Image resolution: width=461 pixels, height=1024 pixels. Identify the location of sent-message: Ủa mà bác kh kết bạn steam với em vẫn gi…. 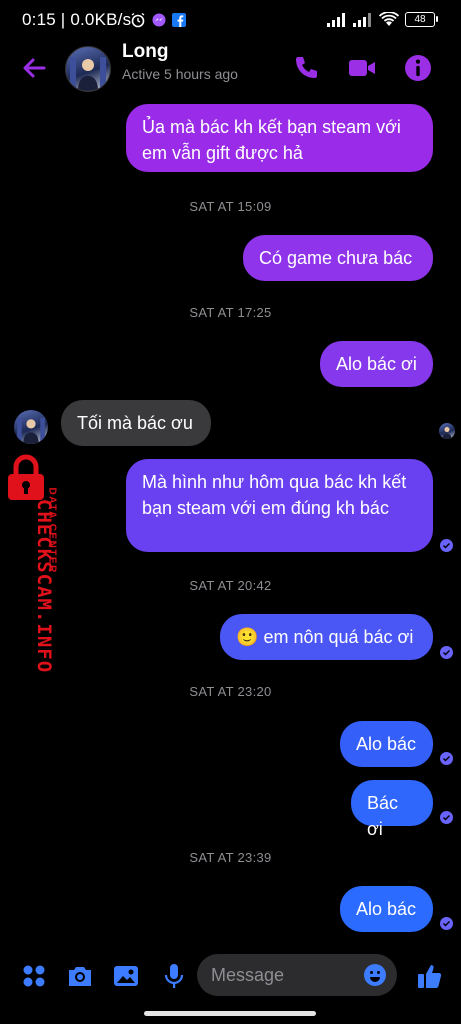
(279, 138).